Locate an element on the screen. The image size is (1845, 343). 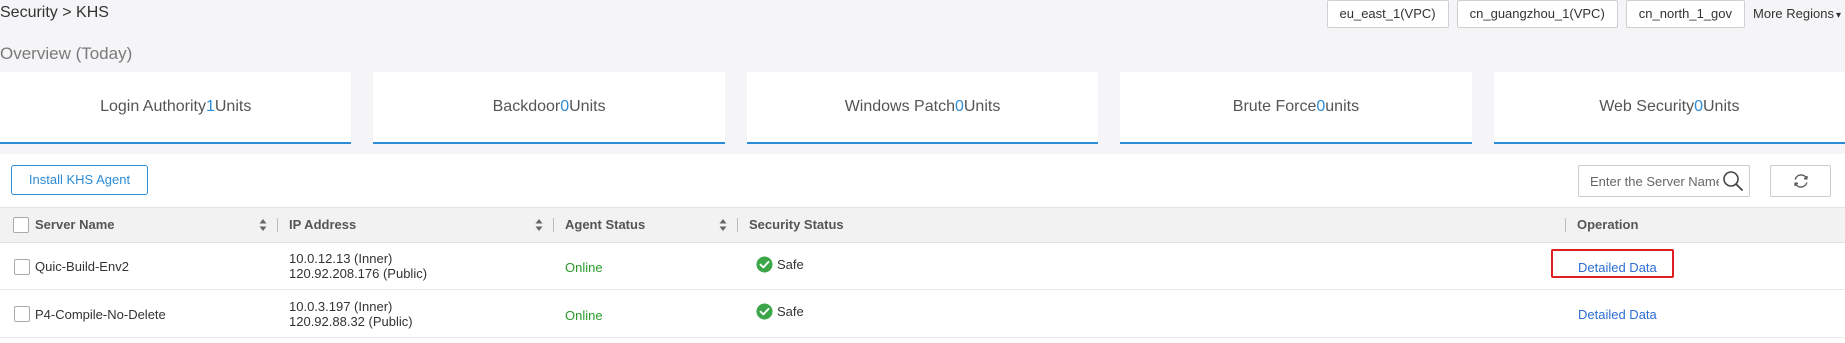
column-security-status: Security Status is located at coordinates (796, 224).